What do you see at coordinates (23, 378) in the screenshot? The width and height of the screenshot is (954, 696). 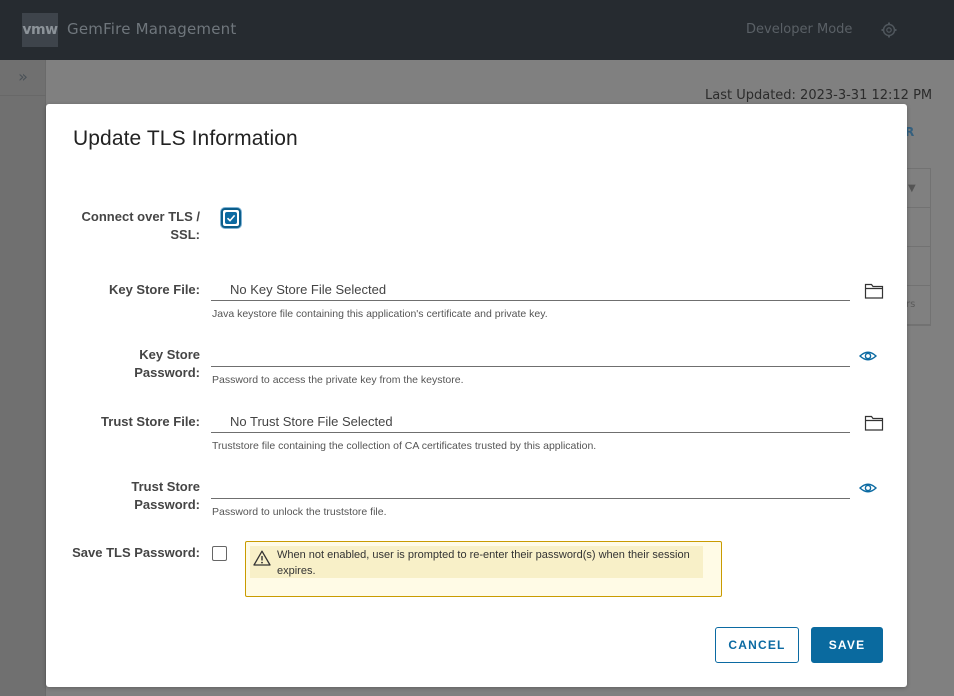 I see `sidebar` at bounding box center [23, 378].